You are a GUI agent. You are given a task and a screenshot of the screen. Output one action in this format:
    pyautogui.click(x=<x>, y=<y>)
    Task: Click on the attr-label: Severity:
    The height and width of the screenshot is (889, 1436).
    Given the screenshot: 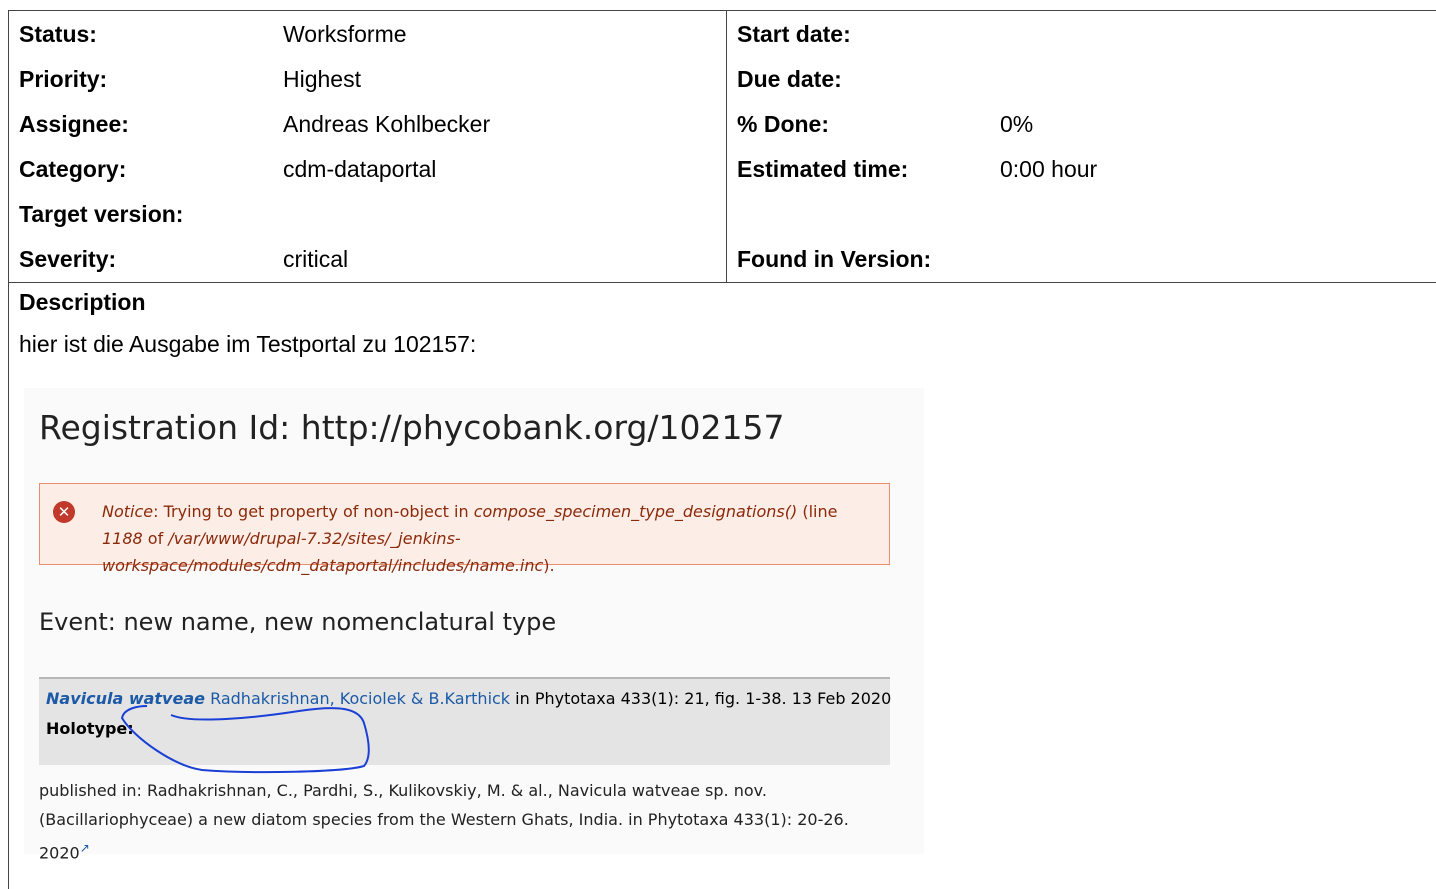 What is the action you would take?
    pyautogui.click(x=68, y=259)
    